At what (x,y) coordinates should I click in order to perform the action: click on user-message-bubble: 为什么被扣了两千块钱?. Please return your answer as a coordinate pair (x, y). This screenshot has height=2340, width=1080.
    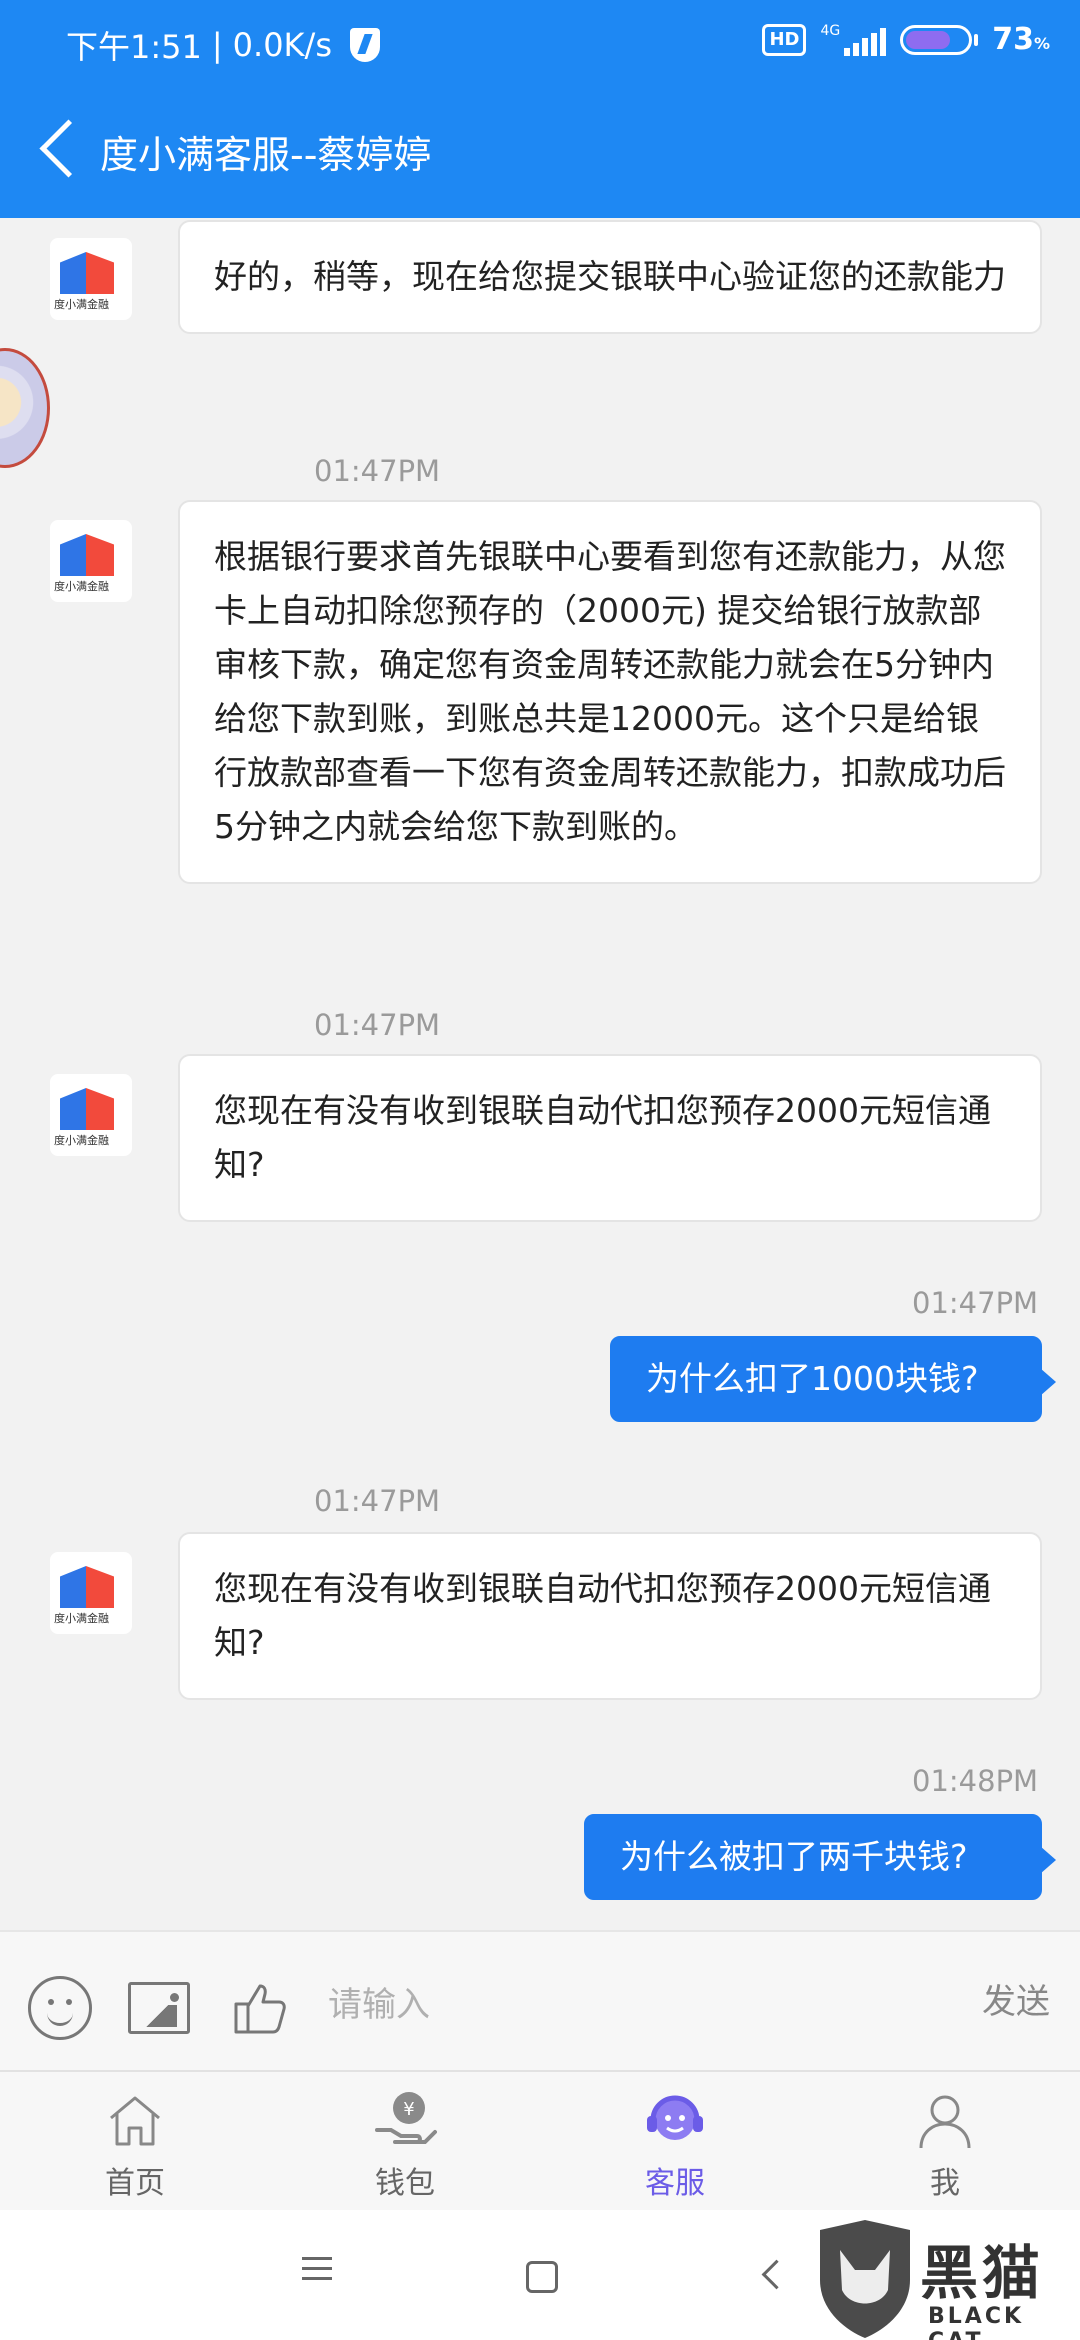
    Looking at the image, I should click on (820, 1857).